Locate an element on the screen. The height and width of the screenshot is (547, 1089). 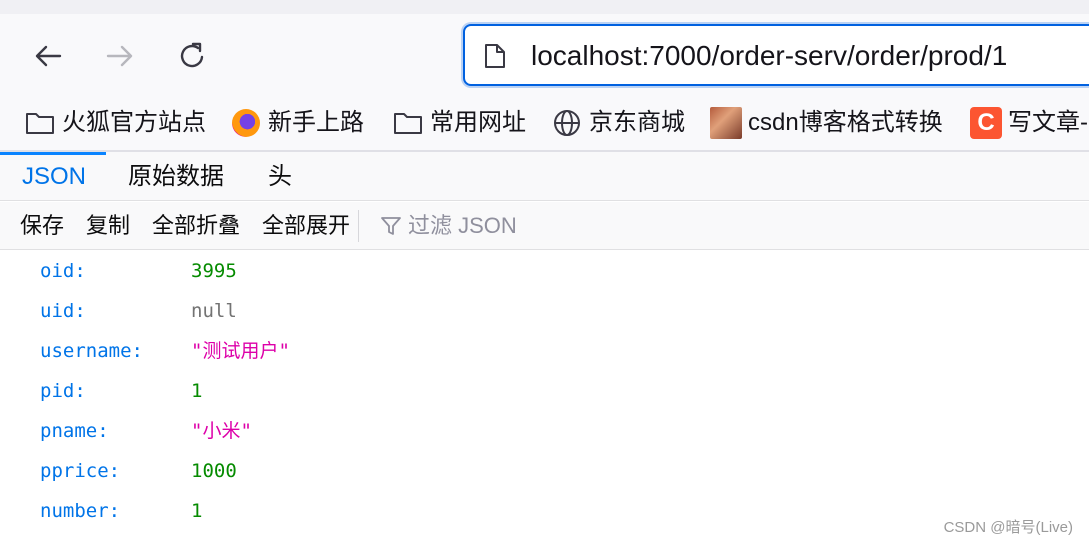
json-viewer-tabs: JSON 原始数据 头 is located at coordinates (544, 176).